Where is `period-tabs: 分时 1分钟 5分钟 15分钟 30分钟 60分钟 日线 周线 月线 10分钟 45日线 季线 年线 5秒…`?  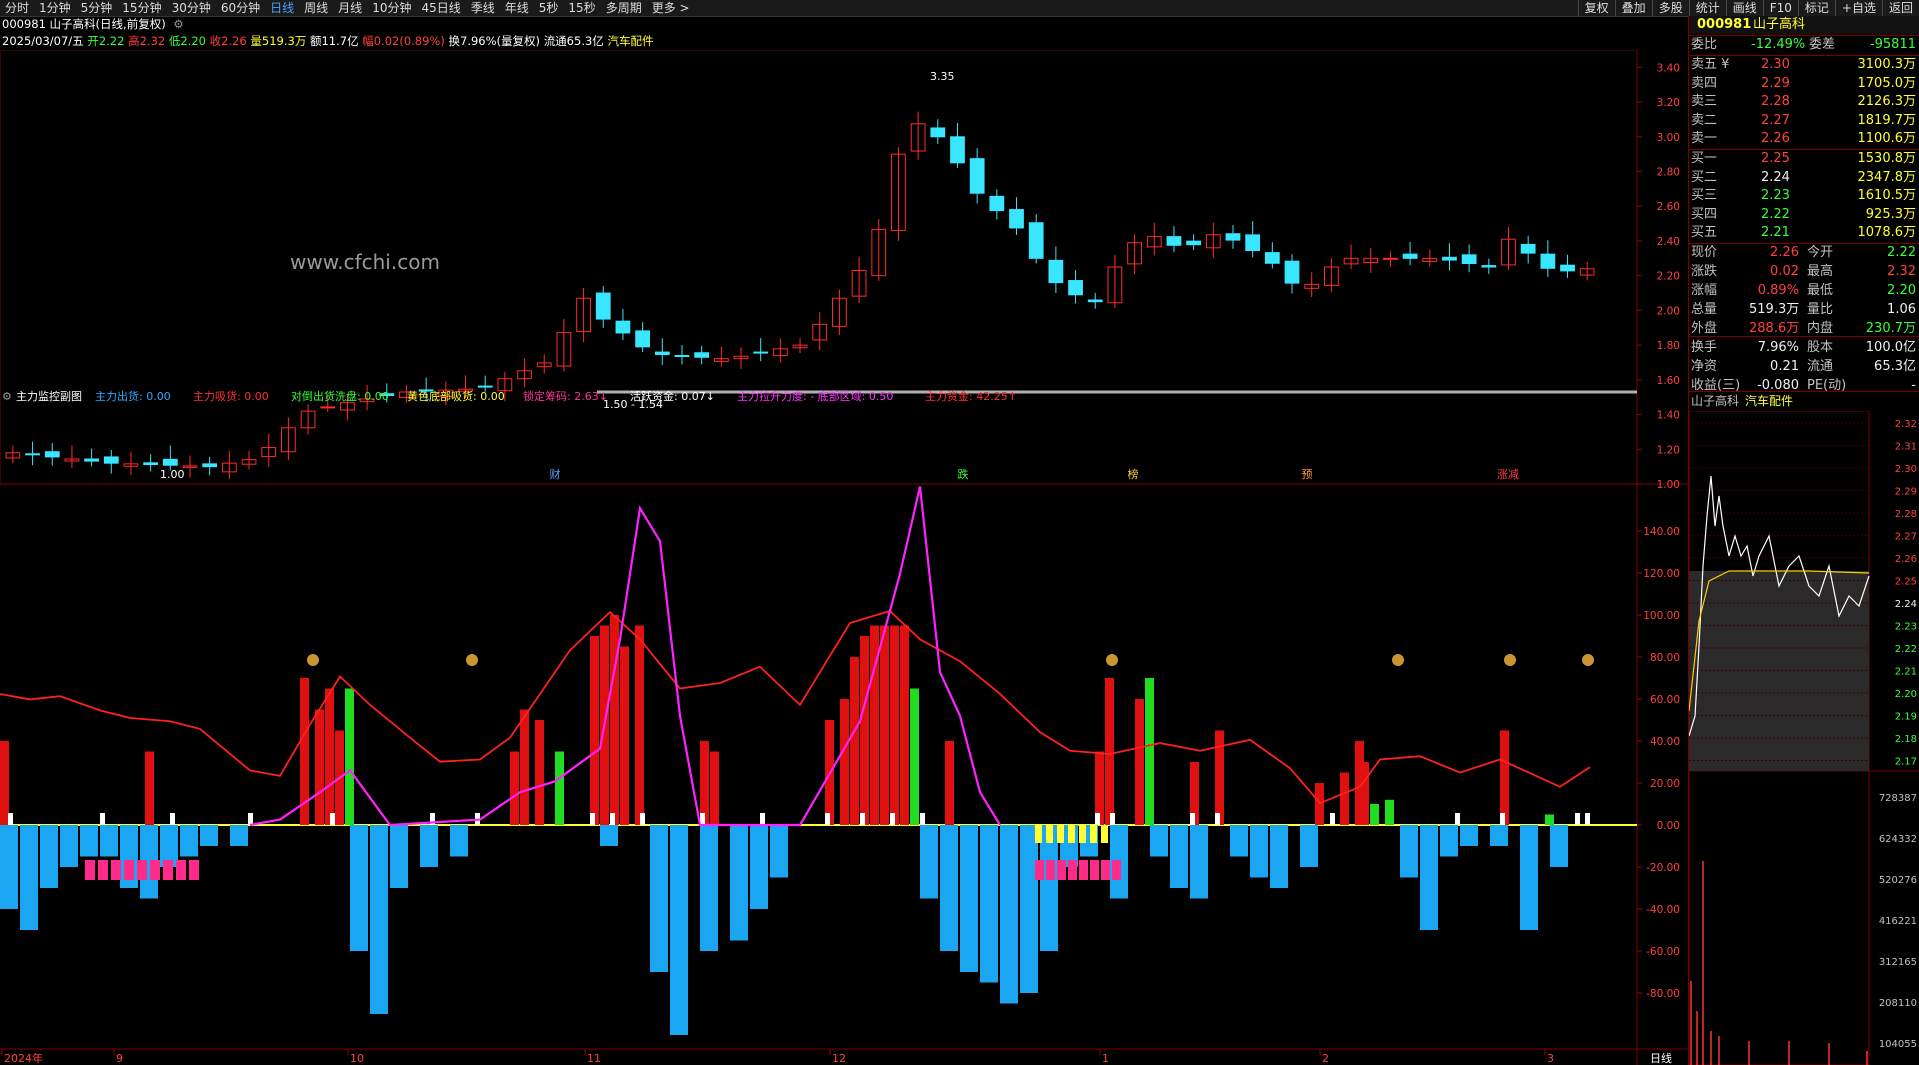
period-tabs: 分时 1分钟 5分钟 15分钟 30分钟 60分钟 日线 周线 月线 10分钟 45日线 季线 年线 5秒… is located at coordinates (347, 8).